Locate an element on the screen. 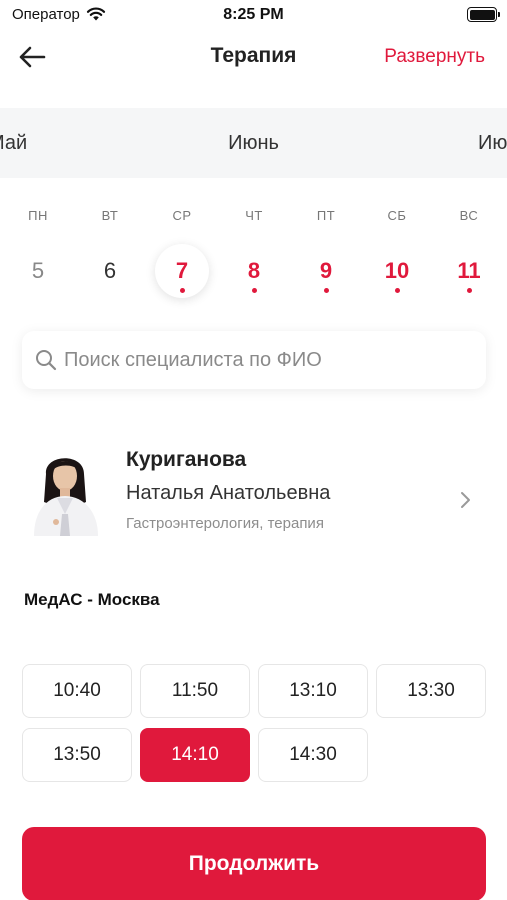 The image size is (507, 900). nav-bar: Терапия Развернуть is located at coordinates (253, 57).